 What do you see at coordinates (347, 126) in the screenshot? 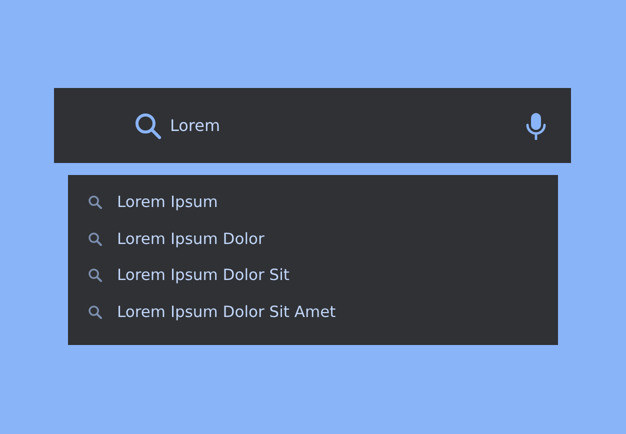
I see `search-field: Lorem` at bounding box center [347, 126].